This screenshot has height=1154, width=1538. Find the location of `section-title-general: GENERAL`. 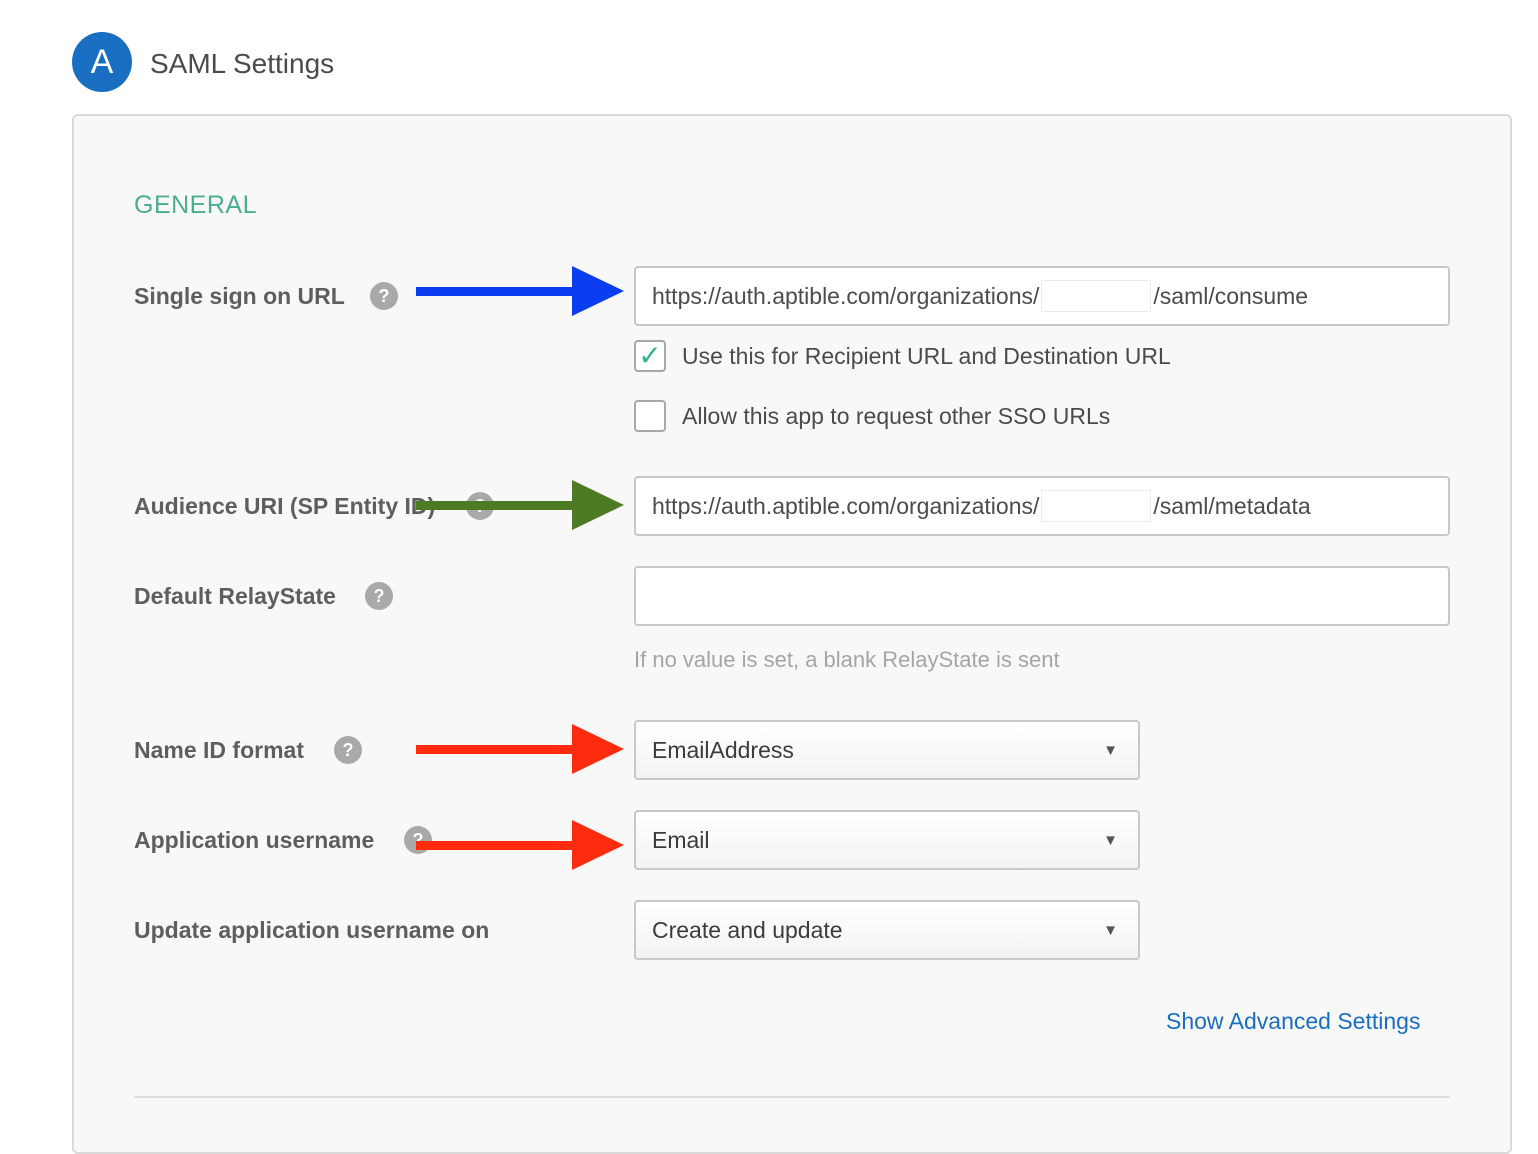

section-title-general: GENERAL is located at coordinates (195, 205).